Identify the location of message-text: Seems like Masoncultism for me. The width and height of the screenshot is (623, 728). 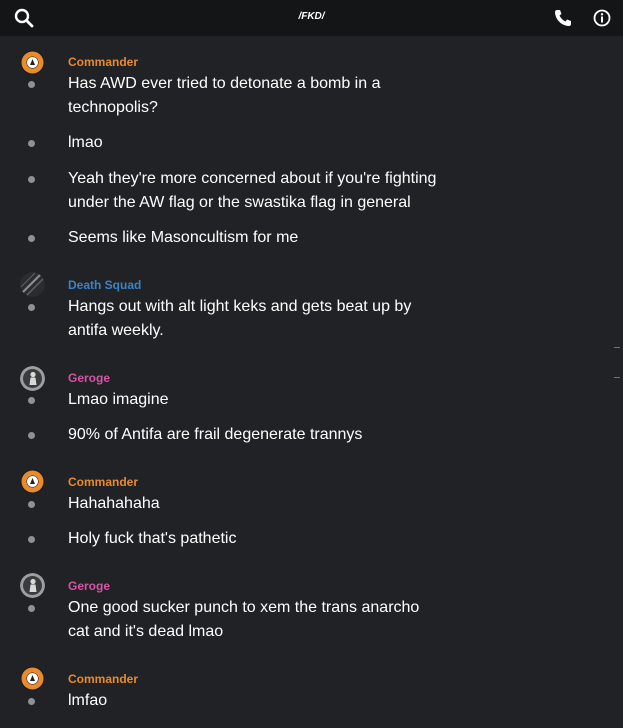
(268, 238).